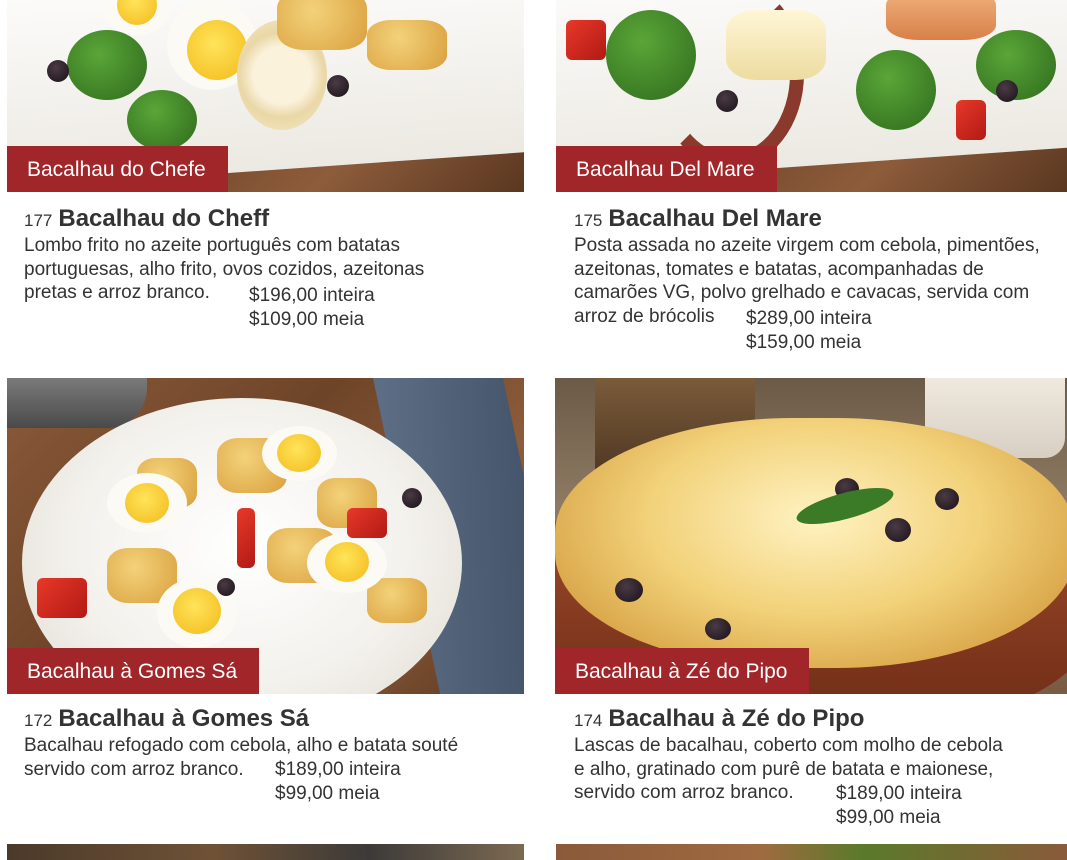 This screenshot has width=1067, height=860. I want to click on item-name: Bacalhau à Gomes Sá, so click(184, 718).